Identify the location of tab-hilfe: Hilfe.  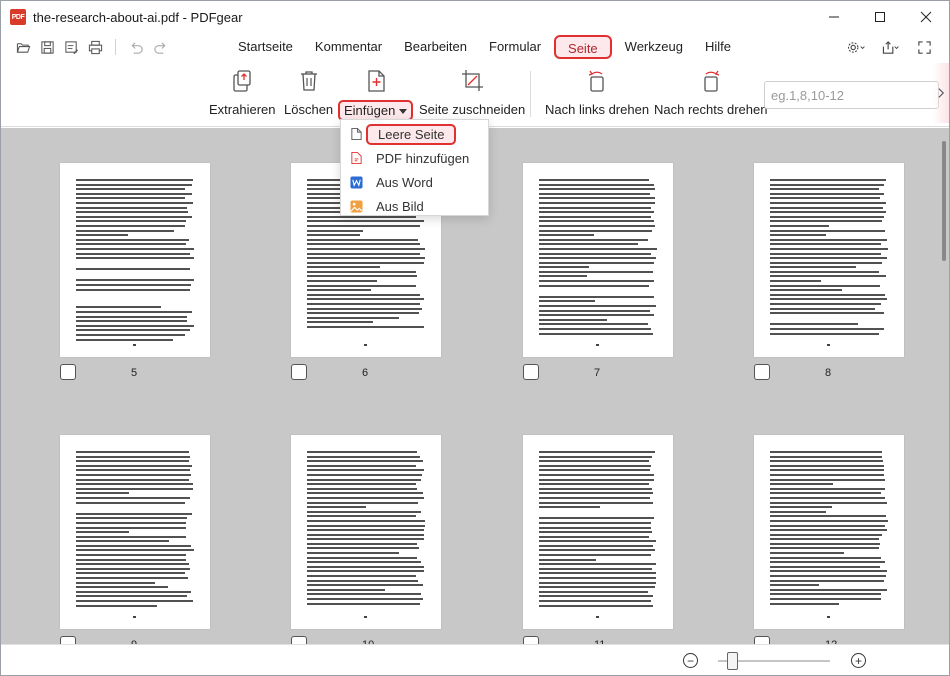
(718, 47).